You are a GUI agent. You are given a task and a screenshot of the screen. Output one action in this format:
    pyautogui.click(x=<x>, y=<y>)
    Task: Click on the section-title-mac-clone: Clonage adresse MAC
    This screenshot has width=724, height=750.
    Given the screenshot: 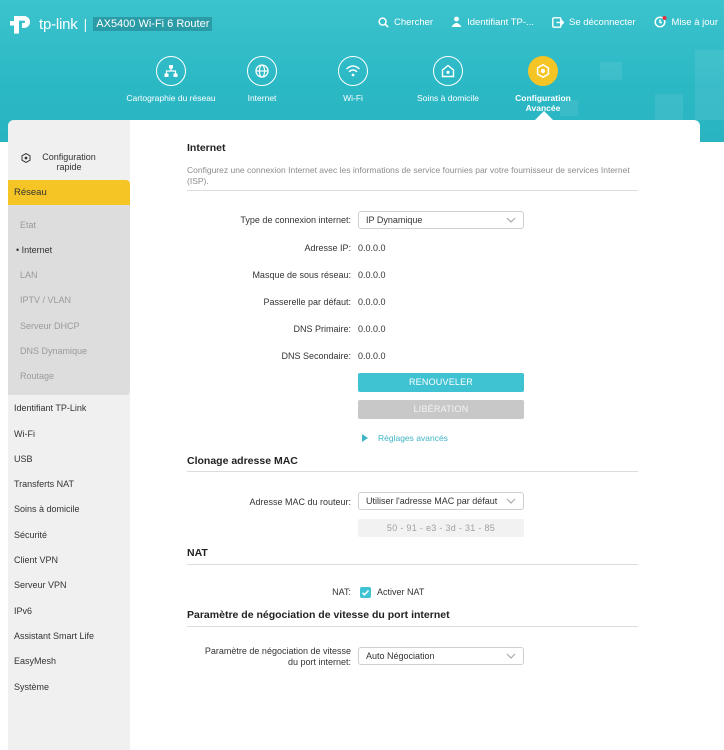 What is the action you would take?
    pyautogui.click(x=242, y=461)
    